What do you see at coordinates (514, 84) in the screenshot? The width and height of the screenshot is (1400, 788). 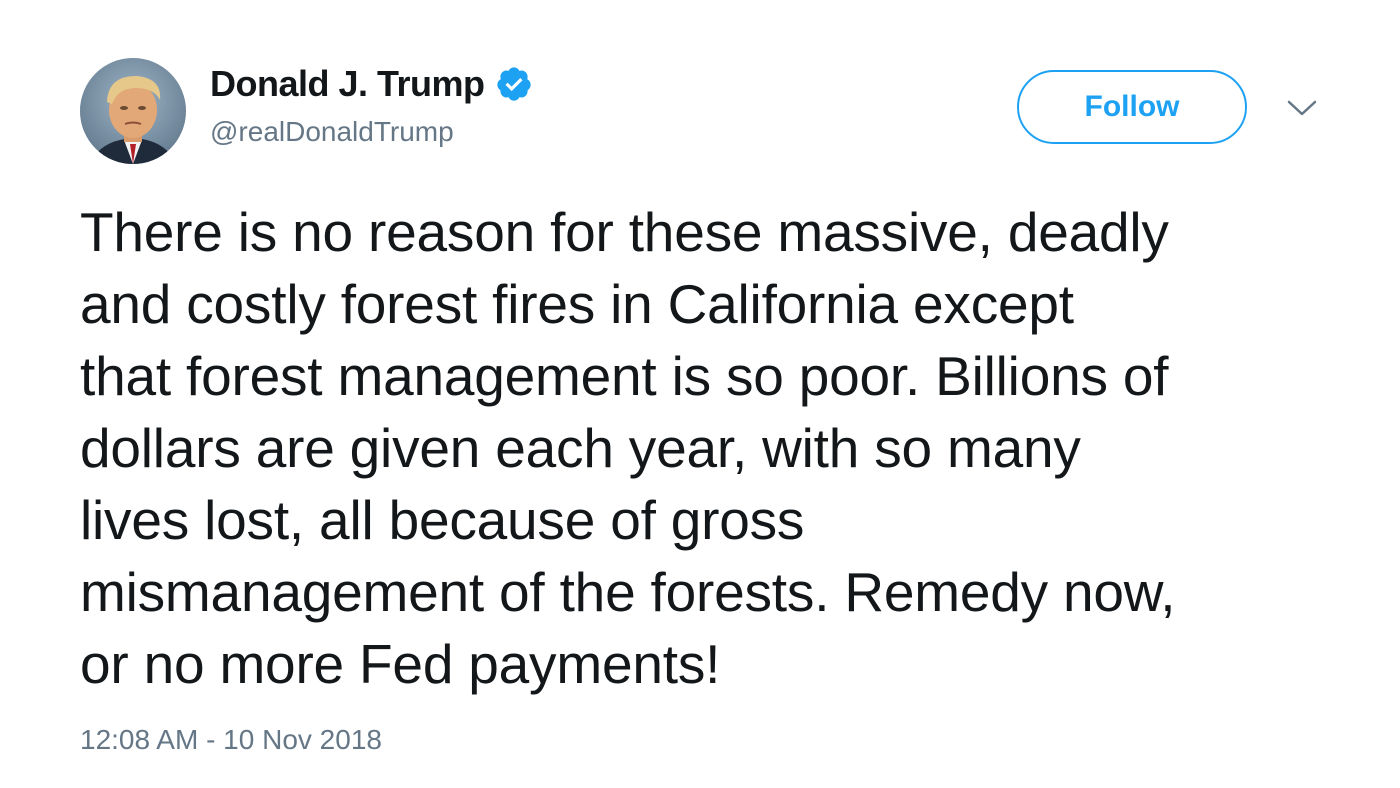 I see `verified-badge-icon` at bounding box center [514, 84].